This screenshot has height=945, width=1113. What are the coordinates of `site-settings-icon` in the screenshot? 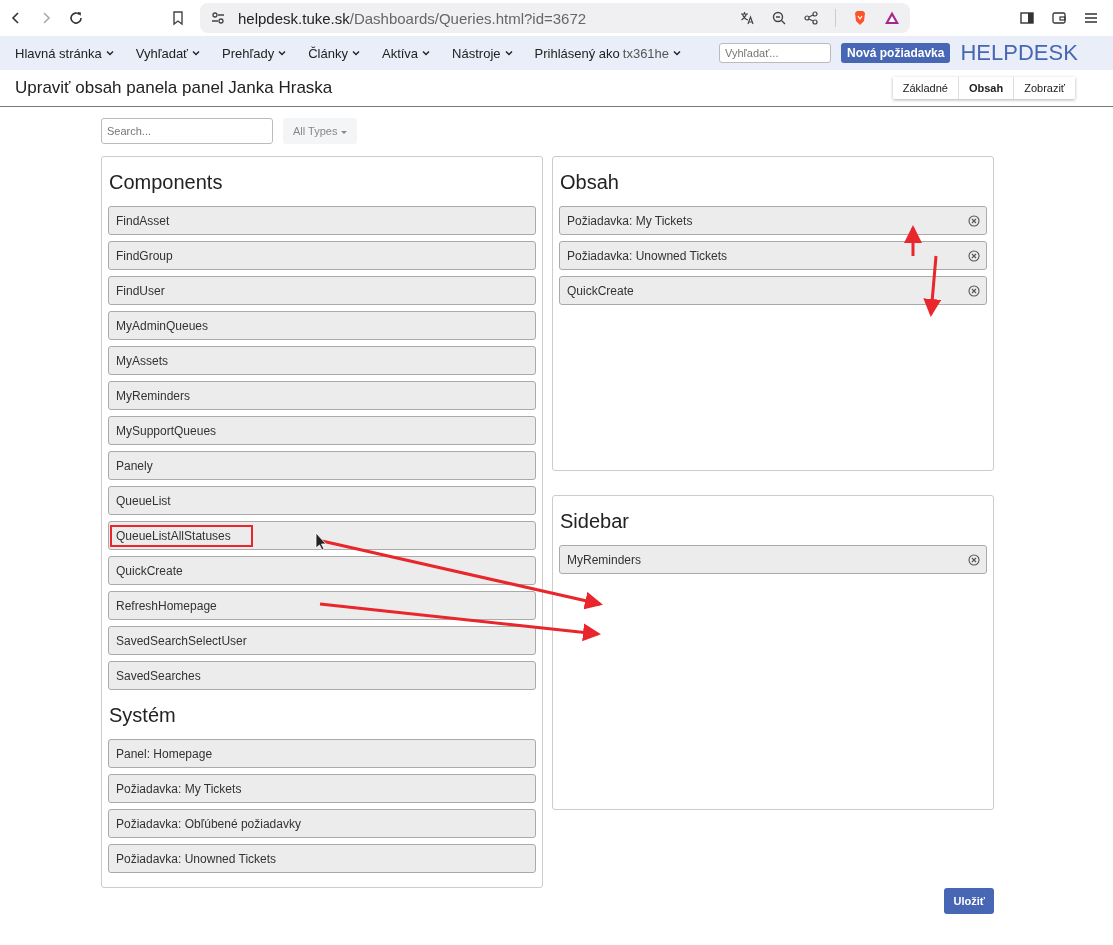 It's located at (218, 18).